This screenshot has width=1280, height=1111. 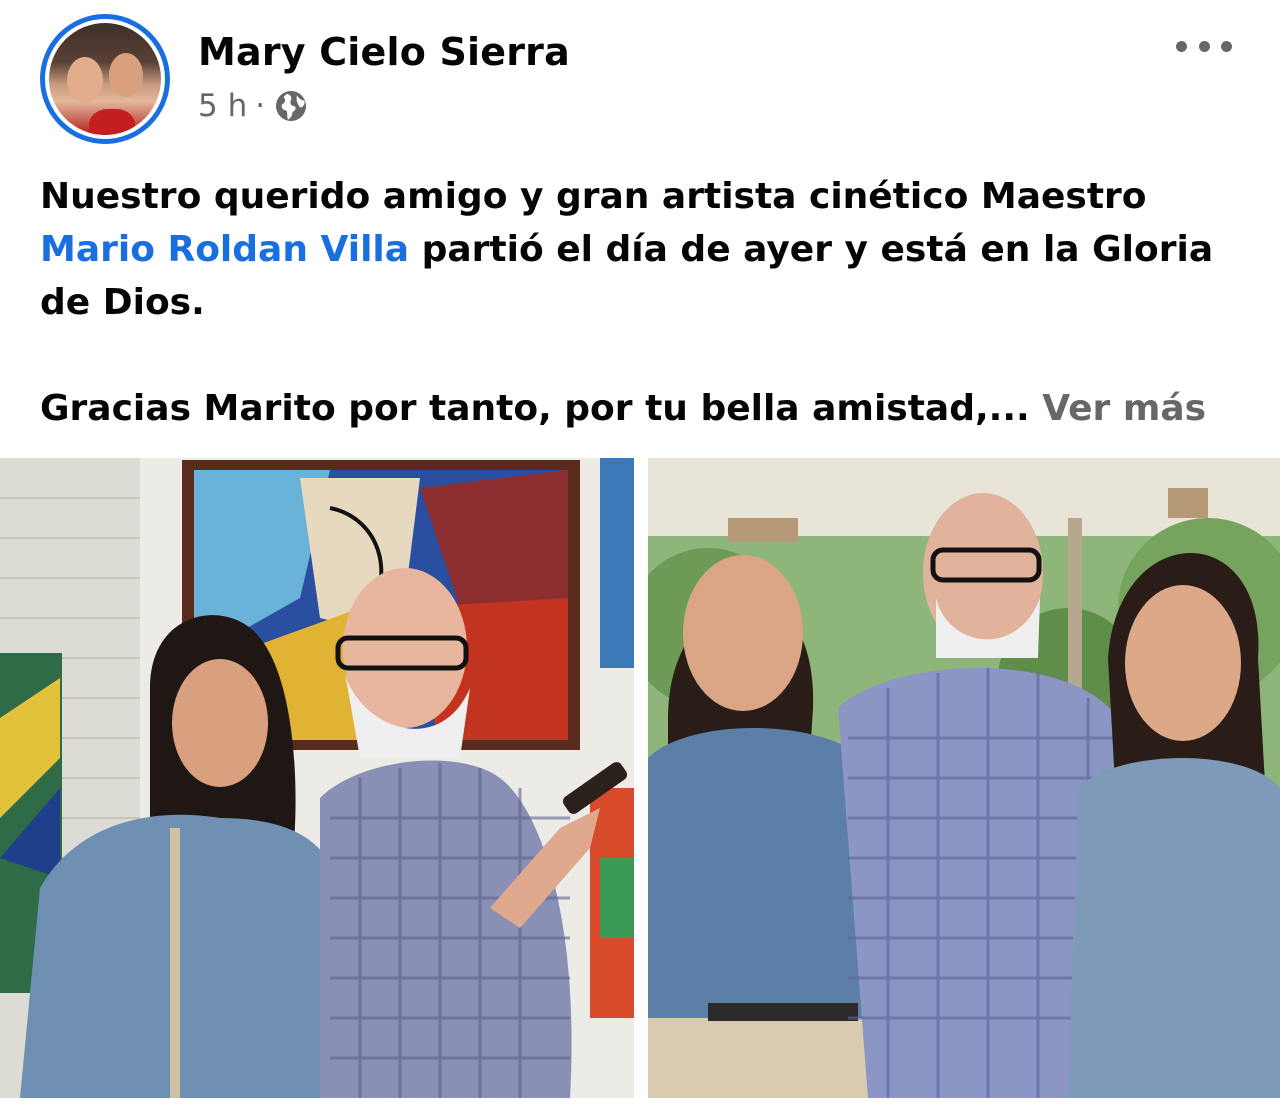 What do you see at coordinates (1124, 408) in the screenshot?
I see `see-more-link: Ver más` at bounding box center [1124, 408].